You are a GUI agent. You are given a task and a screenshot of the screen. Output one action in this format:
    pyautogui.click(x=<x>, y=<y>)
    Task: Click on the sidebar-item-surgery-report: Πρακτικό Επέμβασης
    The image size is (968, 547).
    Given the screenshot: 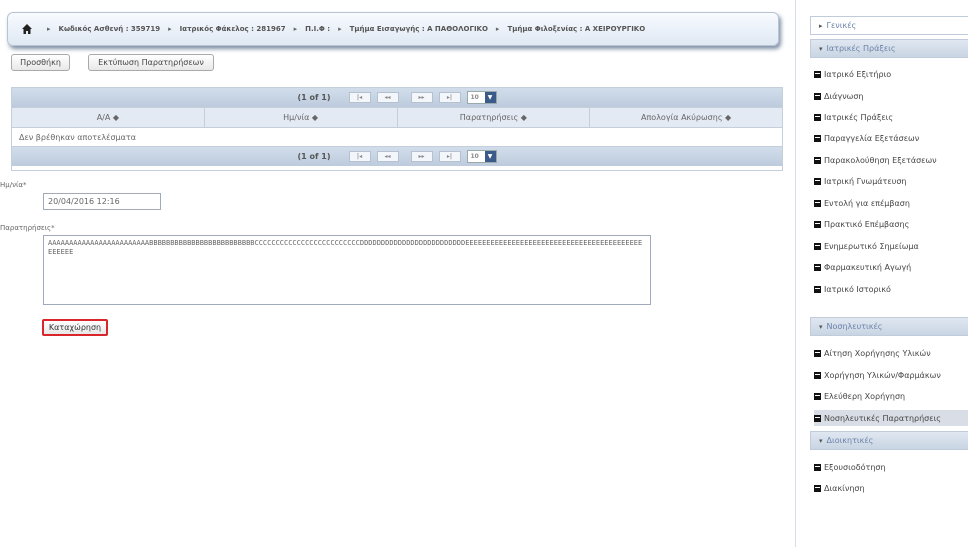 What is the action you would take?
    pyautogui.click(x=891, y=224)
    